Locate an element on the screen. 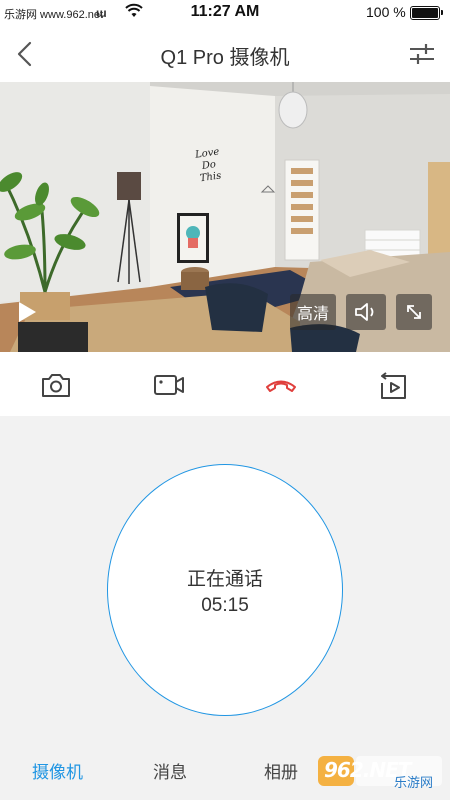 The height and width of the screenshot is (800, 450). tab-messages: 消息 is located at coordinates (170, 770).